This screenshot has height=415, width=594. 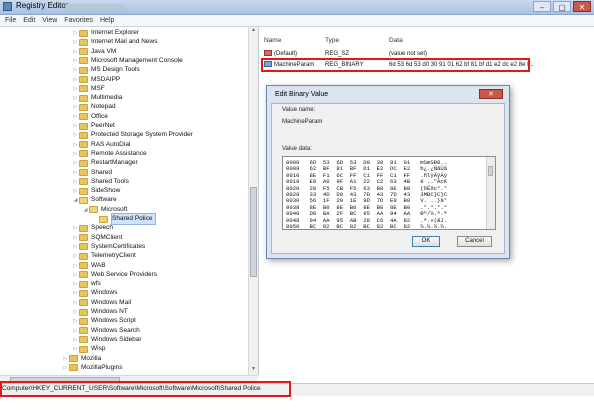 I want to click on column-type: Type, so click(x=332, y=40).